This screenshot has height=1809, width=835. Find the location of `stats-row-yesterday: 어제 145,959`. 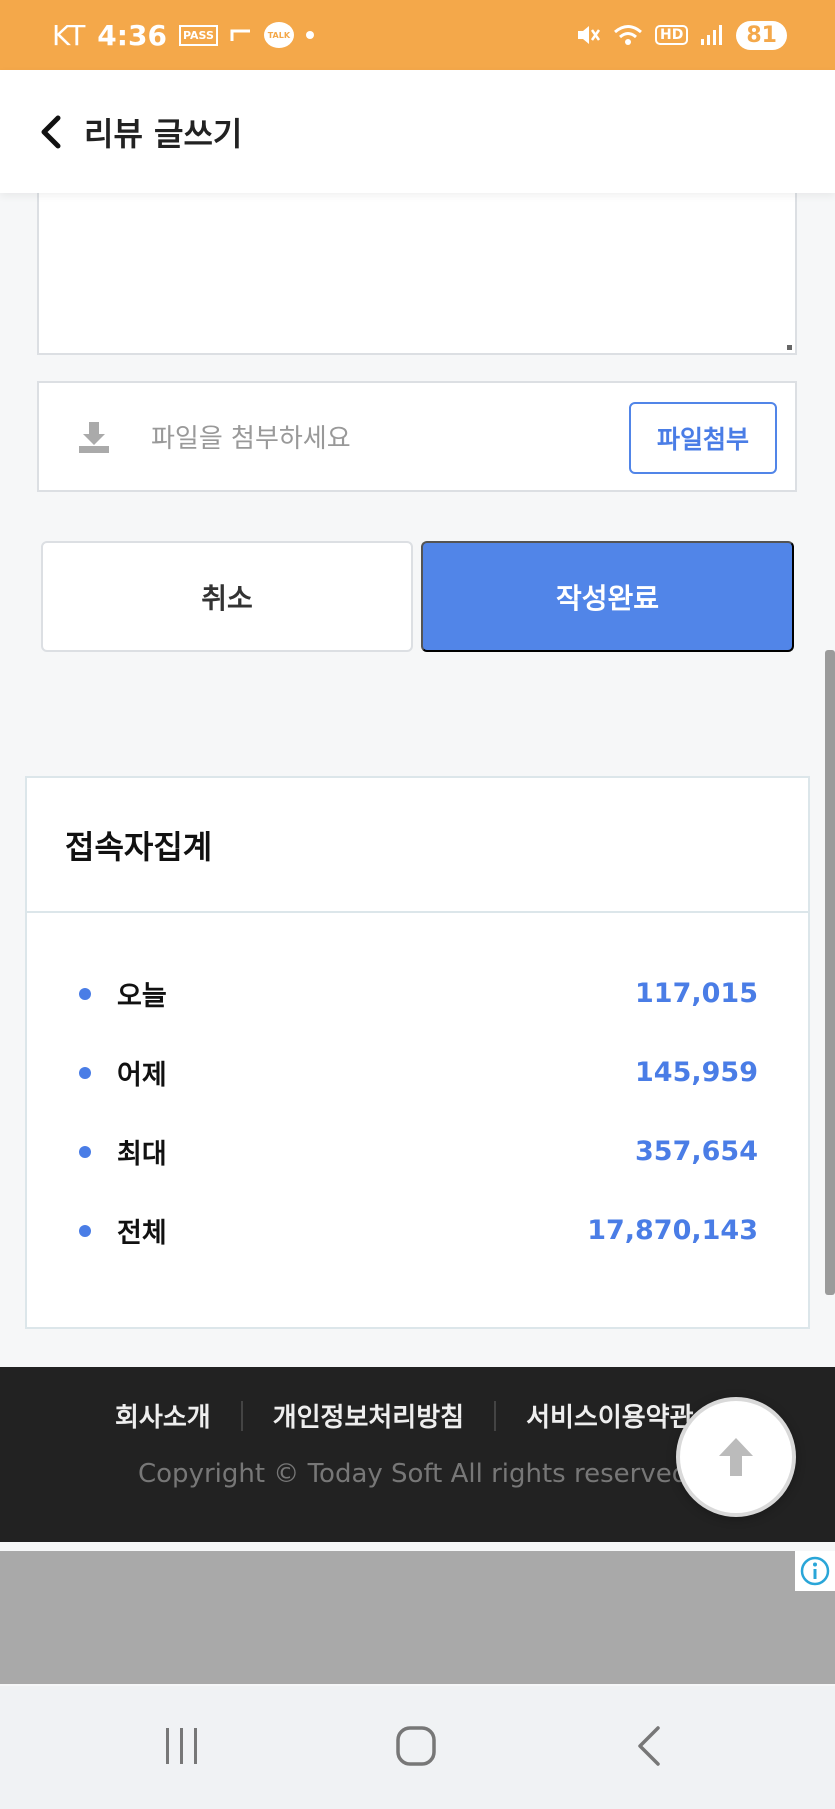

stats-row-yesterday: 어제 145,959 is located at coordinates (417, 1072).